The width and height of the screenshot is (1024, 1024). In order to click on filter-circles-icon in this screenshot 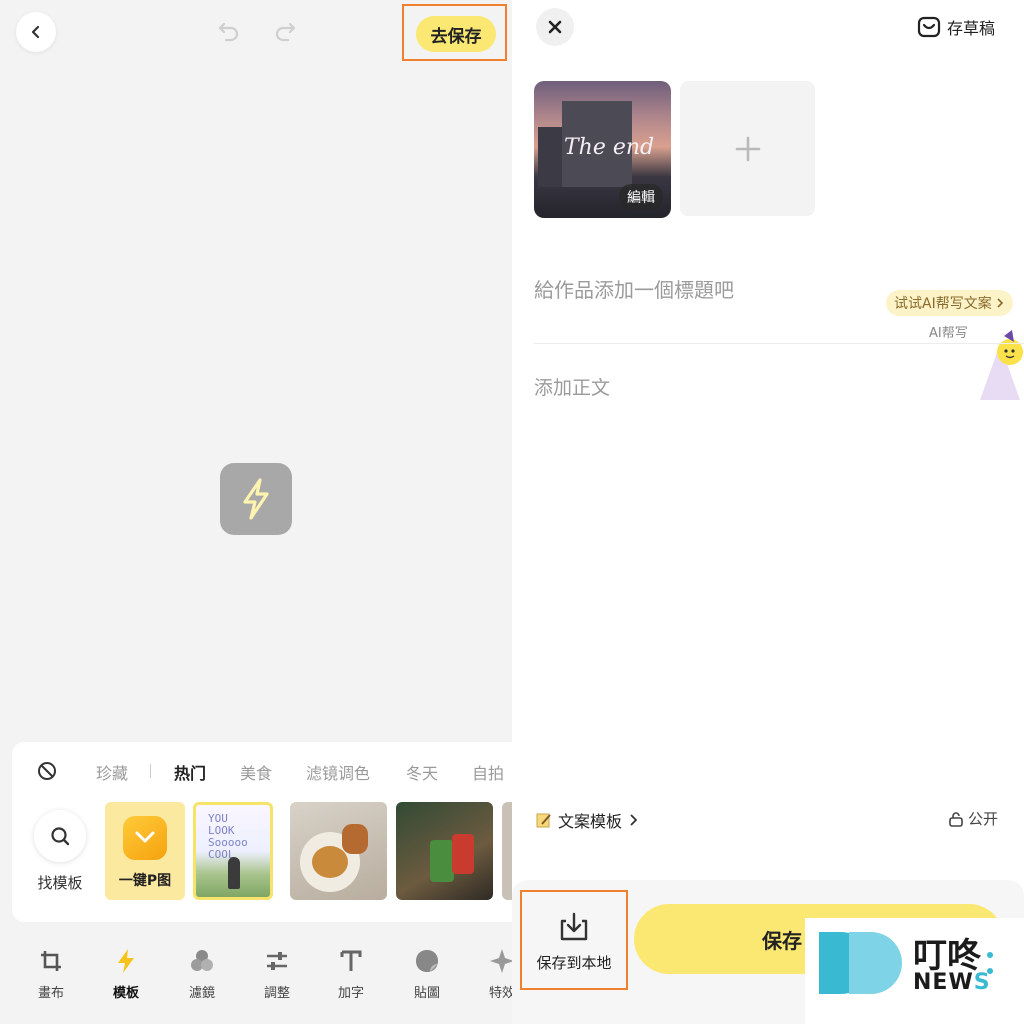, I will do `click(202, 961)`.